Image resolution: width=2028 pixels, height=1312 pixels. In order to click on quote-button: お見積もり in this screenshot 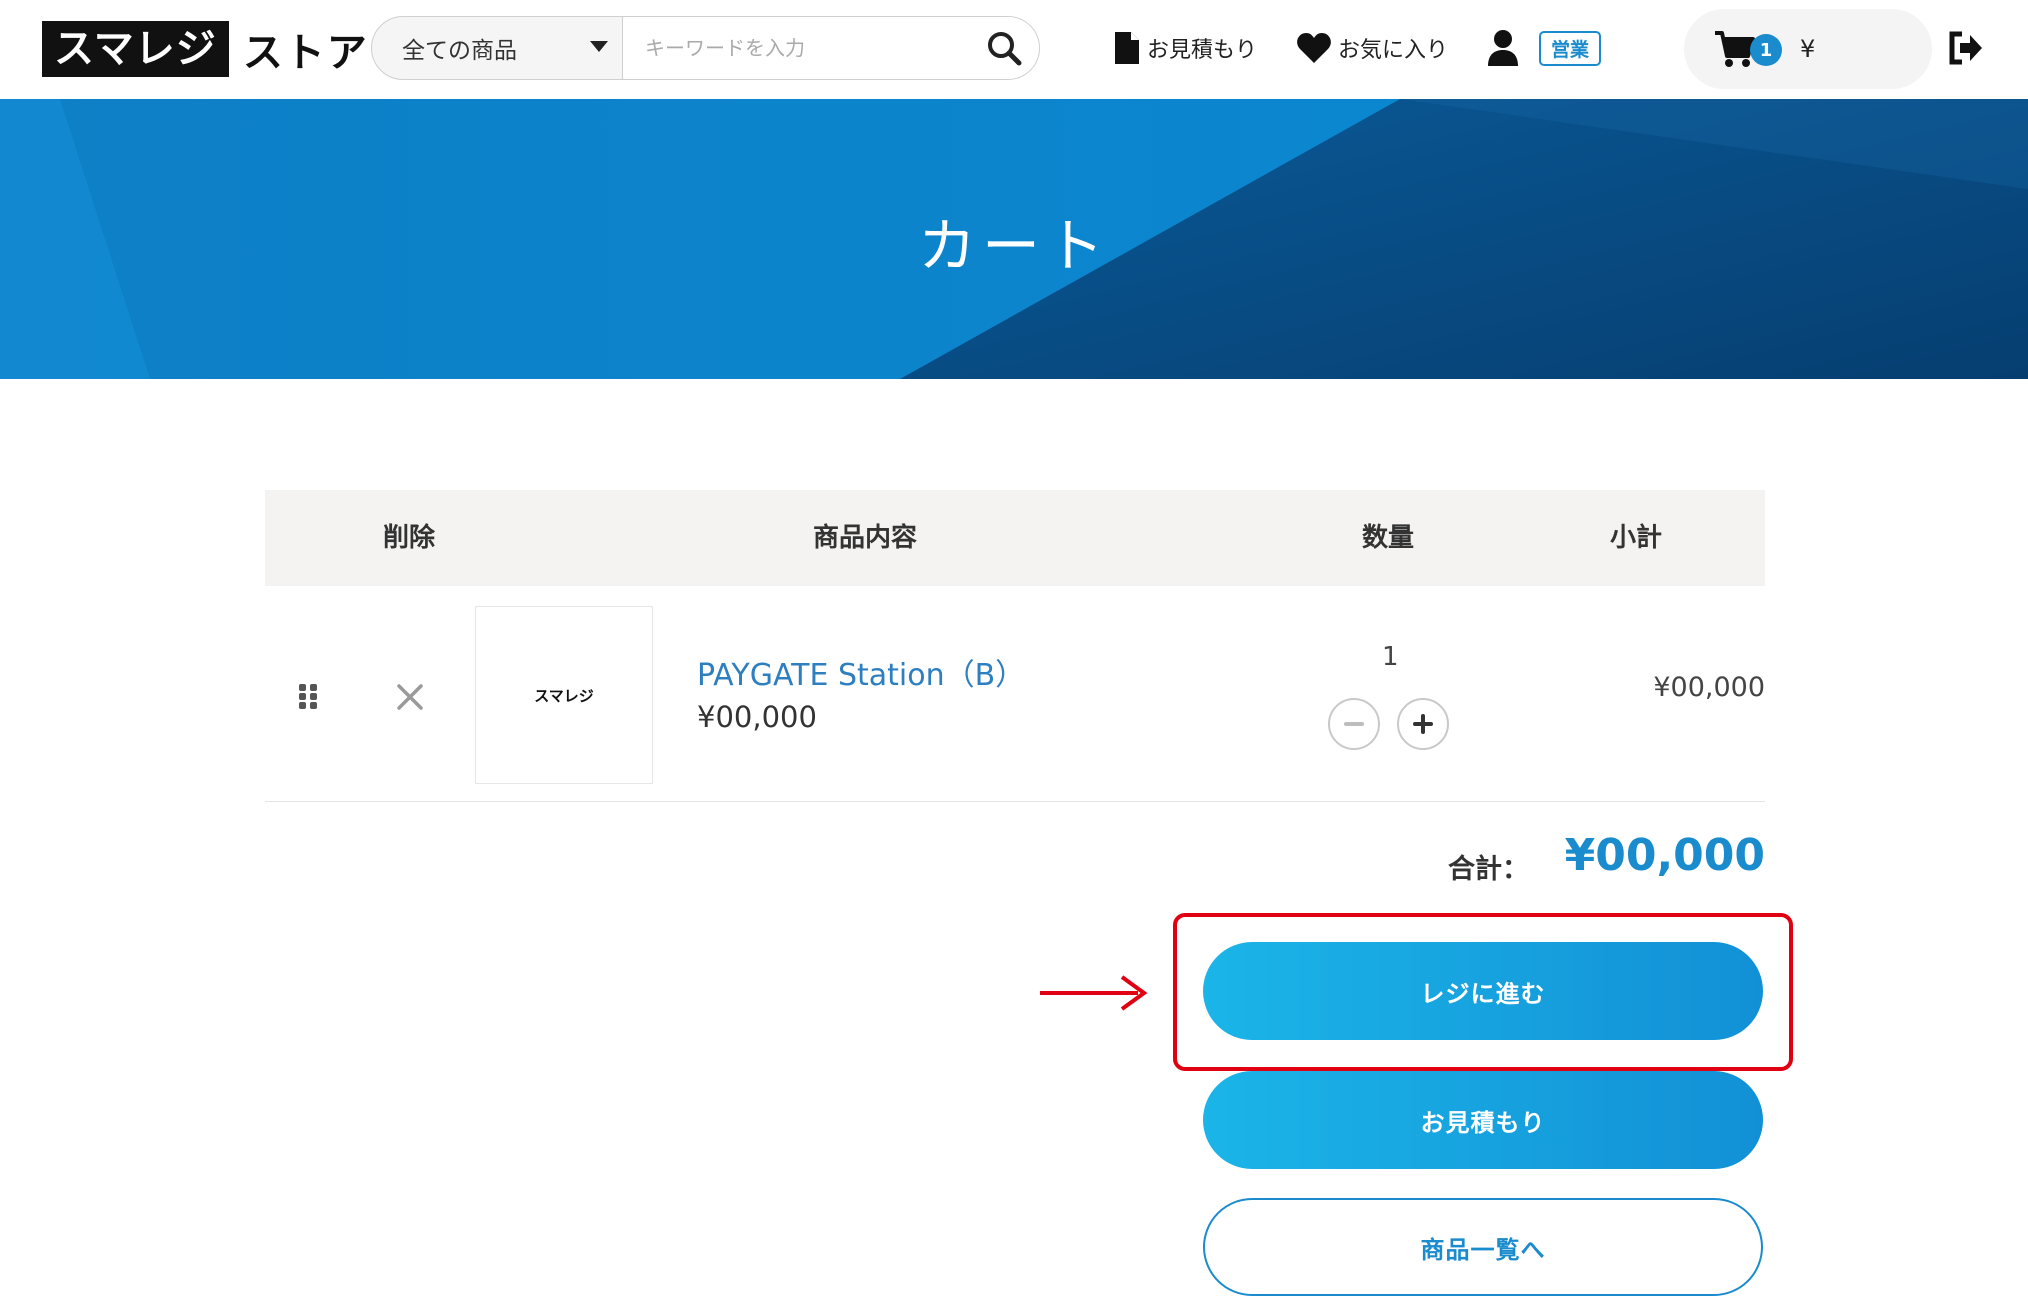, I will do `click(1483, 1120)`.